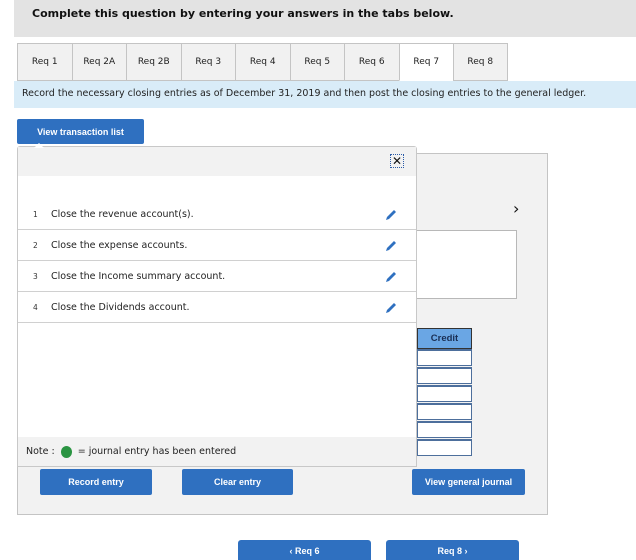 Image resolution: width=636 pixels, height=560 pixels. What do you see at coordinates (458, 264) in the screenshot?
I see `transaction-description-box` at bounding box center [458, 264].